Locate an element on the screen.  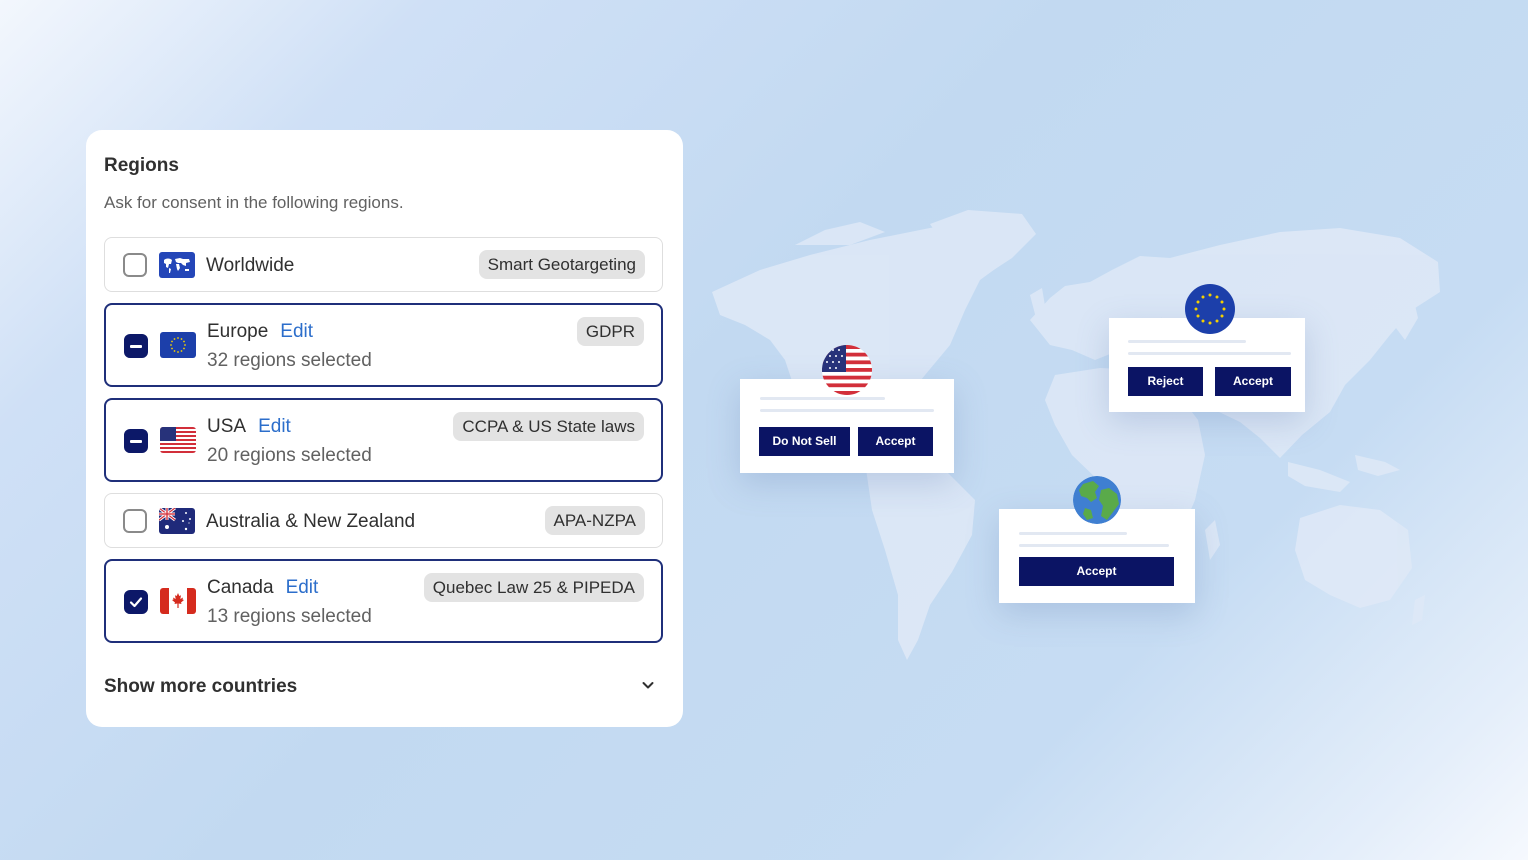
law-tag: Smart Geotargeting is located at coordinates (561, 264).